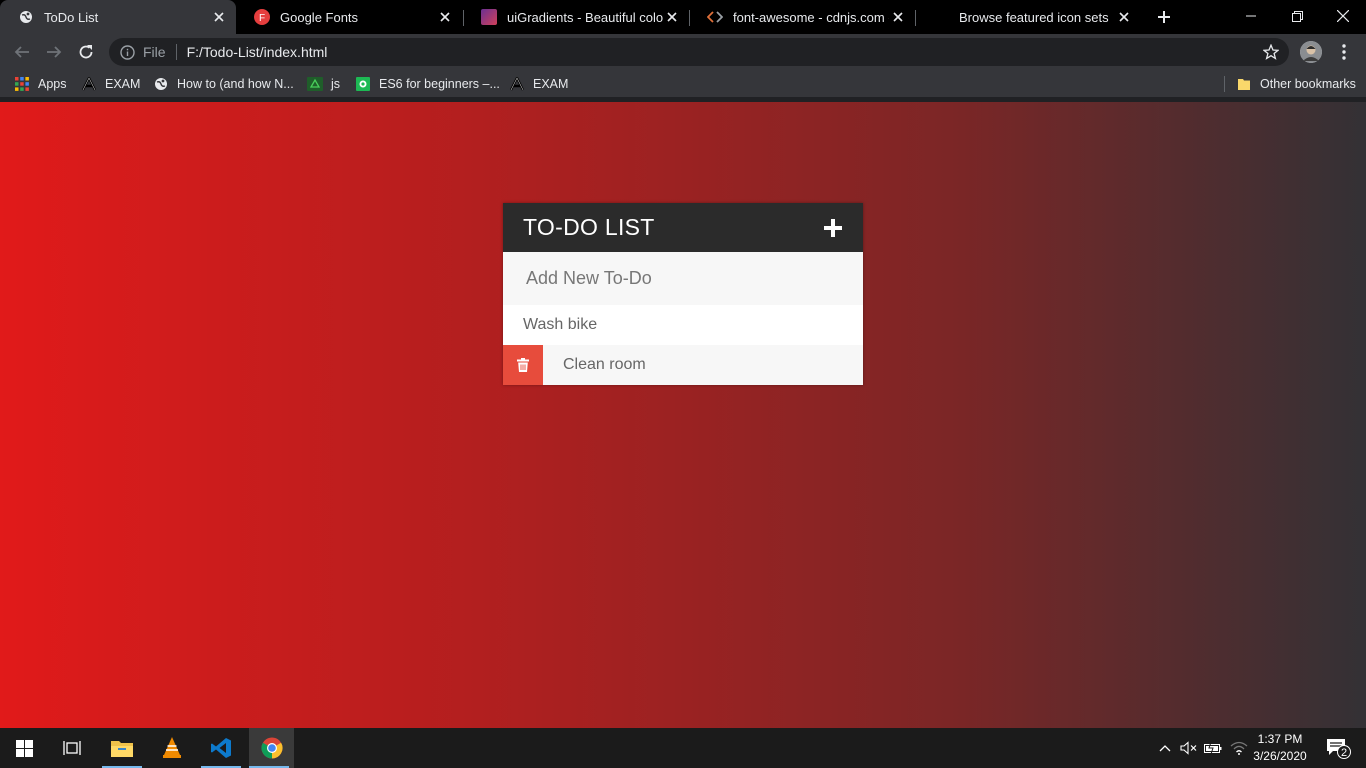 Image resolution: width=1366 pixels, height=768 pixels. What do you see at coordinates (271, 748) in the screenshot?
I see `chrome-icon` at bounding box center [271, 748].